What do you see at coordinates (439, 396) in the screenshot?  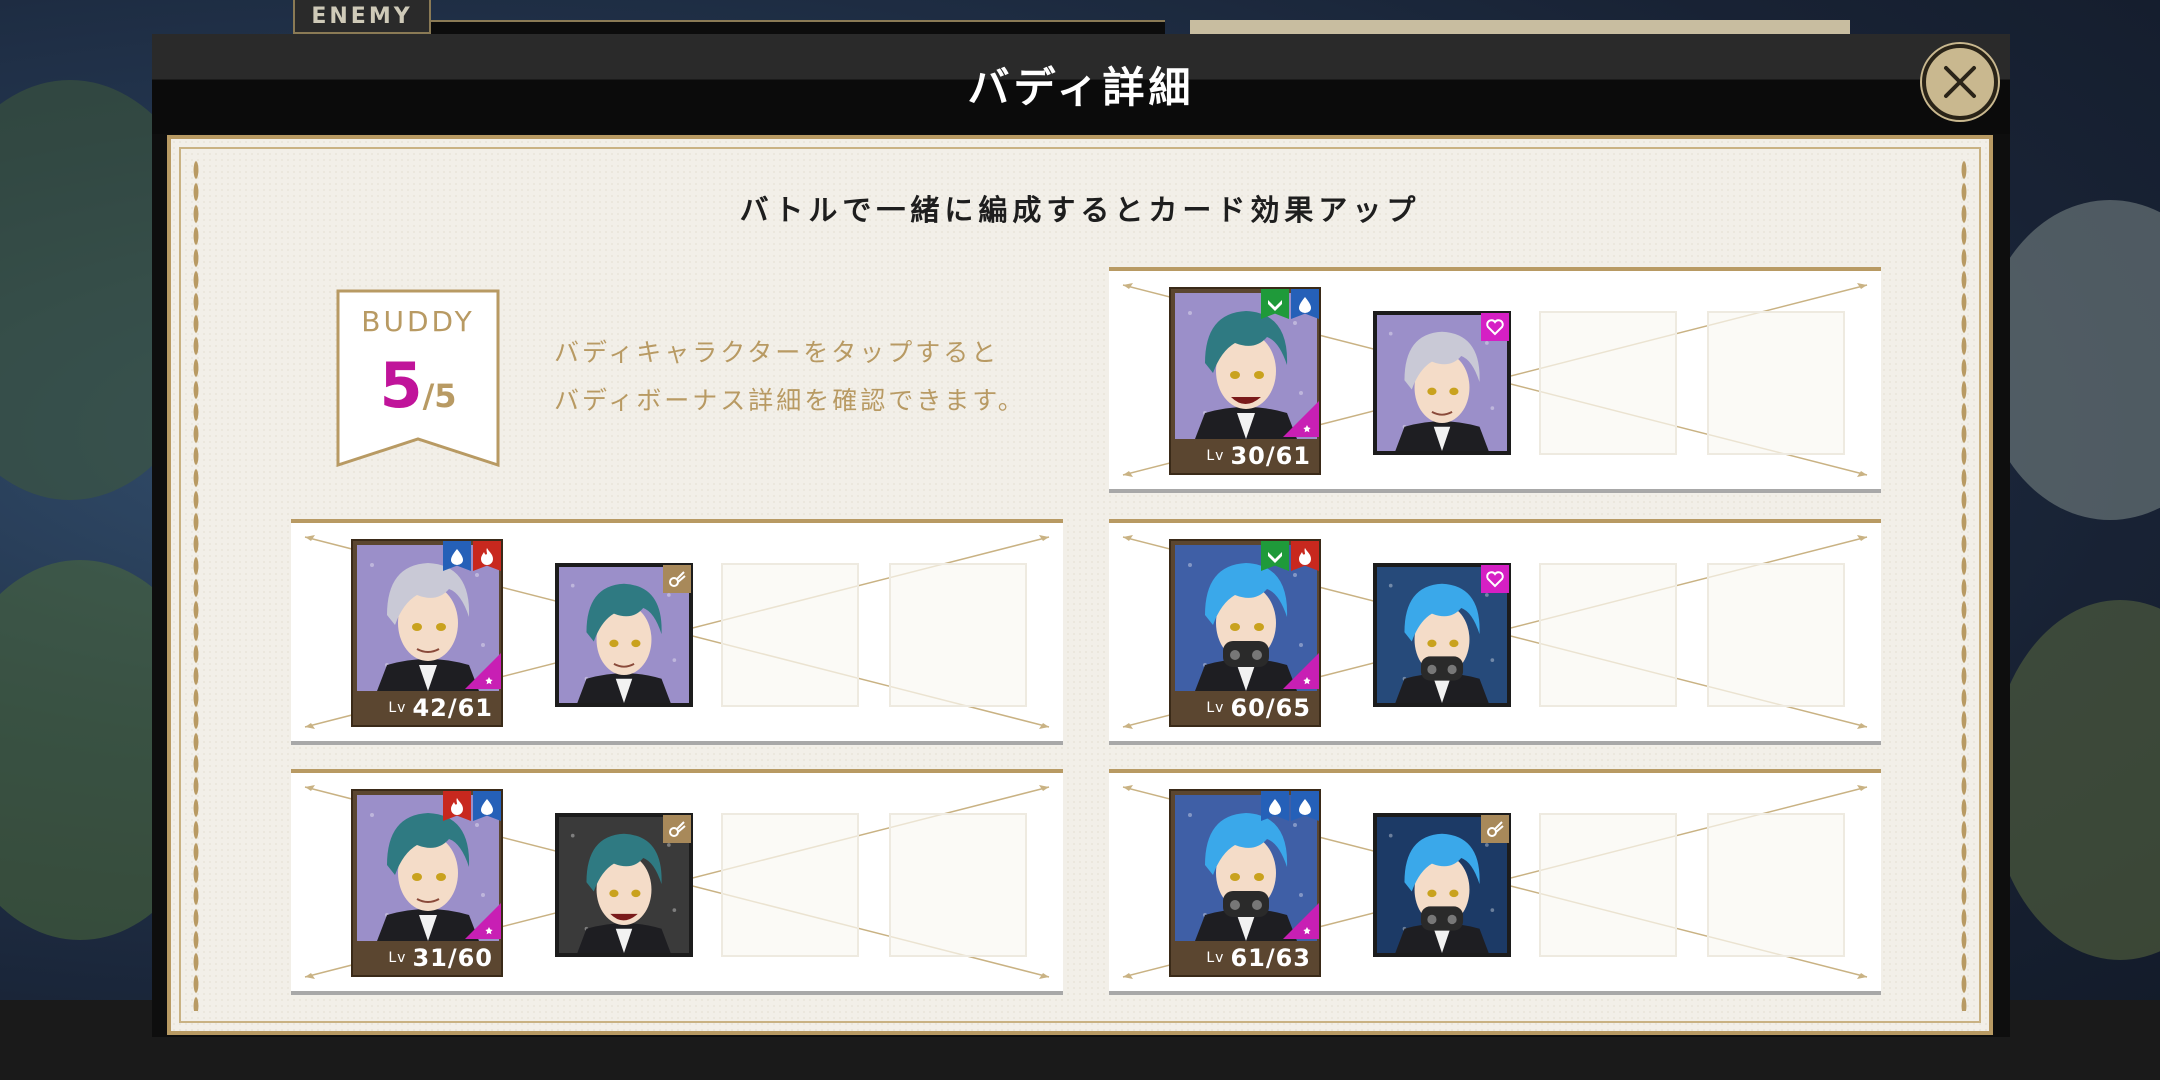 I see `buddy-count-max: /5` at bounding box center [439, 396].